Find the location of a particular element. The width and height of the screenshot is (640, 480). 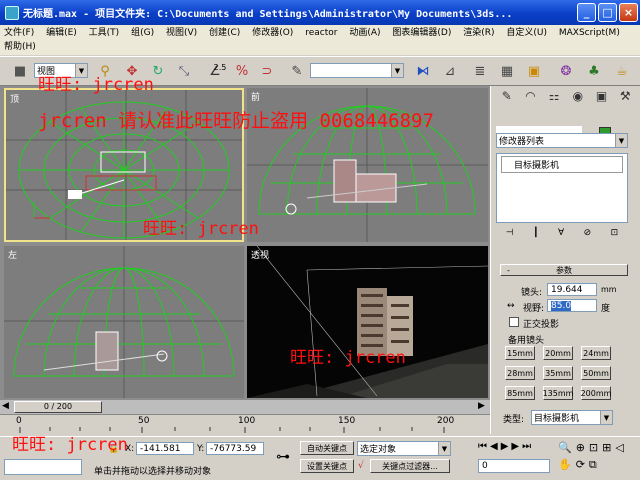

orbit-icon: ⟳ is located at coordinates (580, 465).